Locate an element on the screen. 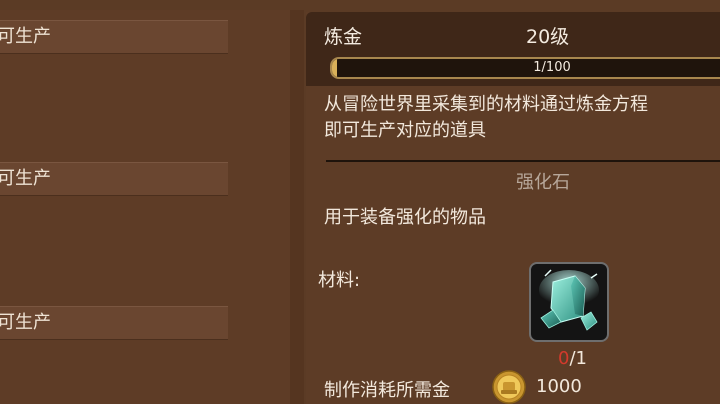 The image size is (720, 404). item-description: 用于装备强化的物品 is located at coordinates (405, 217).